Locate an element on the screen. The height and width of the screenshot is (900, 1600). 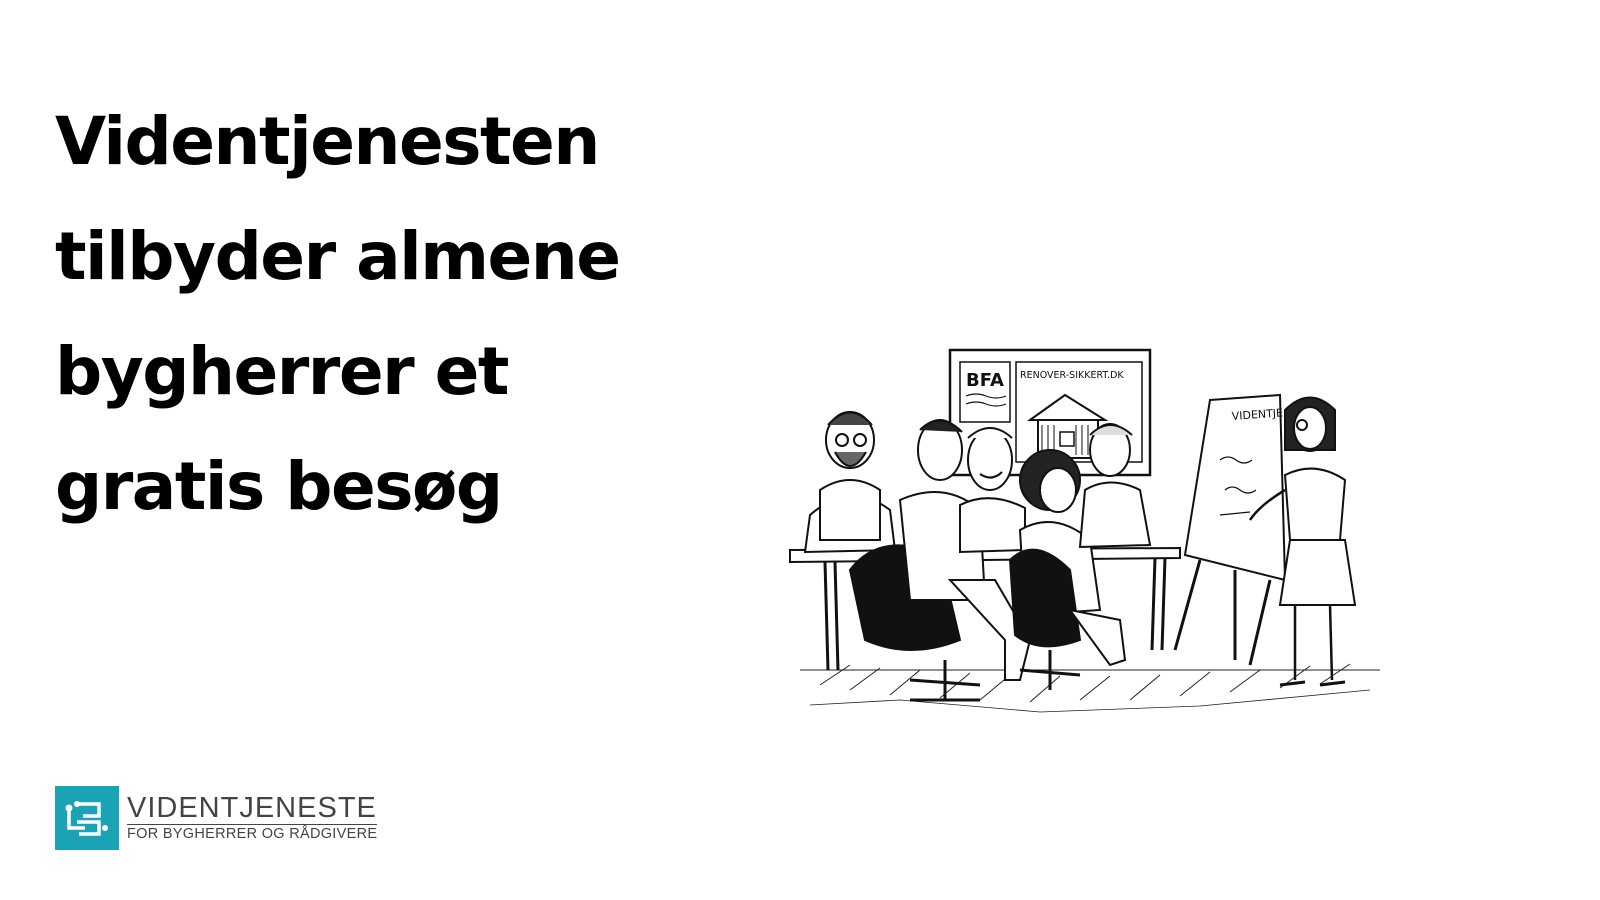
poster-url-label: RENOVER-SIKKERT.DK is located at coordinates (1072, 375).